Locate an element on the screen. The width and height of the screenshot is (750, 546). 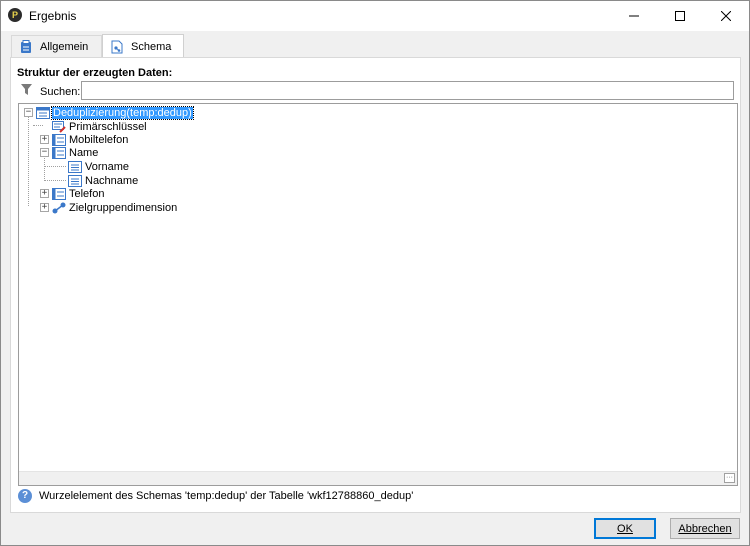
tab-schema: Schema is located at coordinates (143, 46).